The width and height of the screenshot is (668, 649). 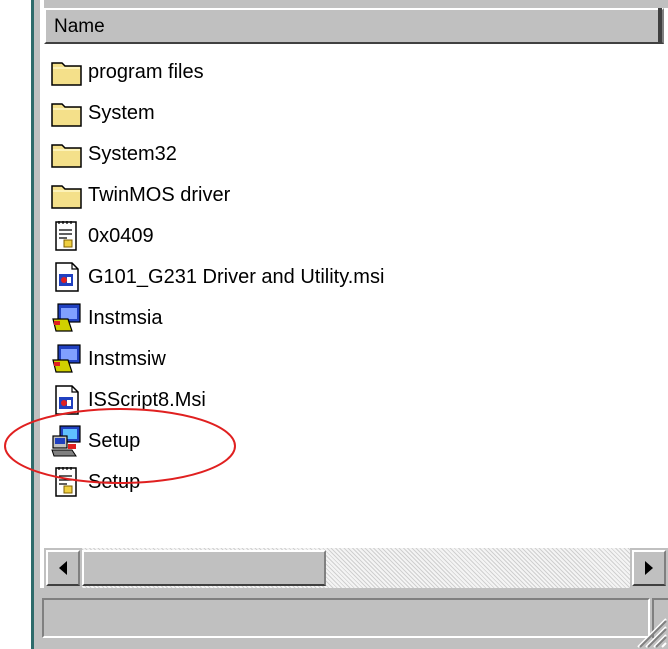 I want to click on list-item-instmsiw: Instmsiw, so click(x=108, y=359).